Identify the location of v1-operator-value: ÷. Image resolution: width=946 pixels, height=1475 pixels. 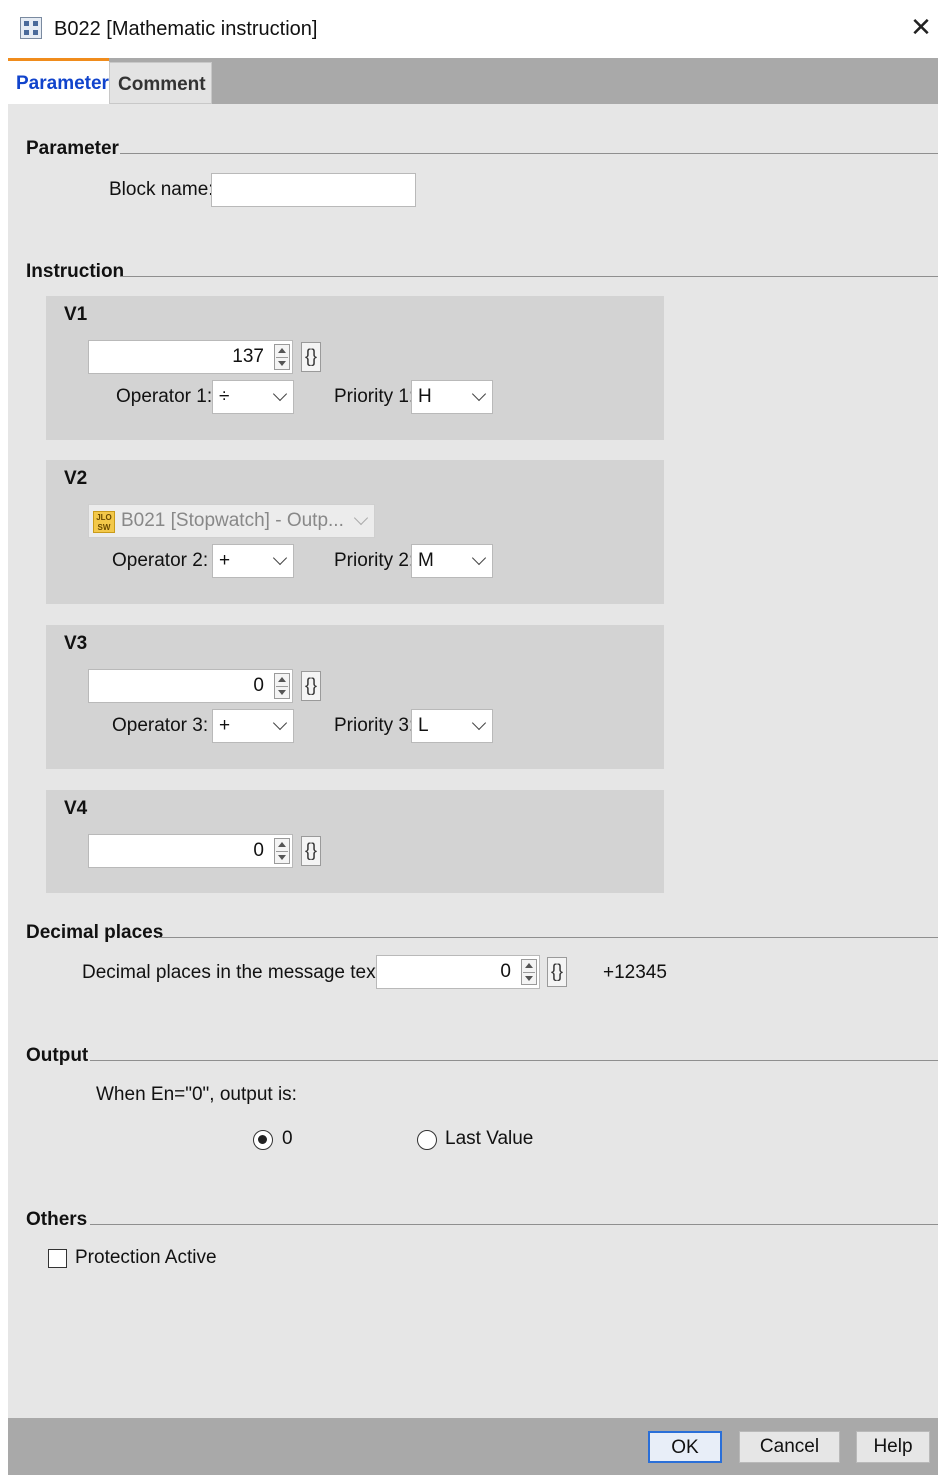
(224, 396).